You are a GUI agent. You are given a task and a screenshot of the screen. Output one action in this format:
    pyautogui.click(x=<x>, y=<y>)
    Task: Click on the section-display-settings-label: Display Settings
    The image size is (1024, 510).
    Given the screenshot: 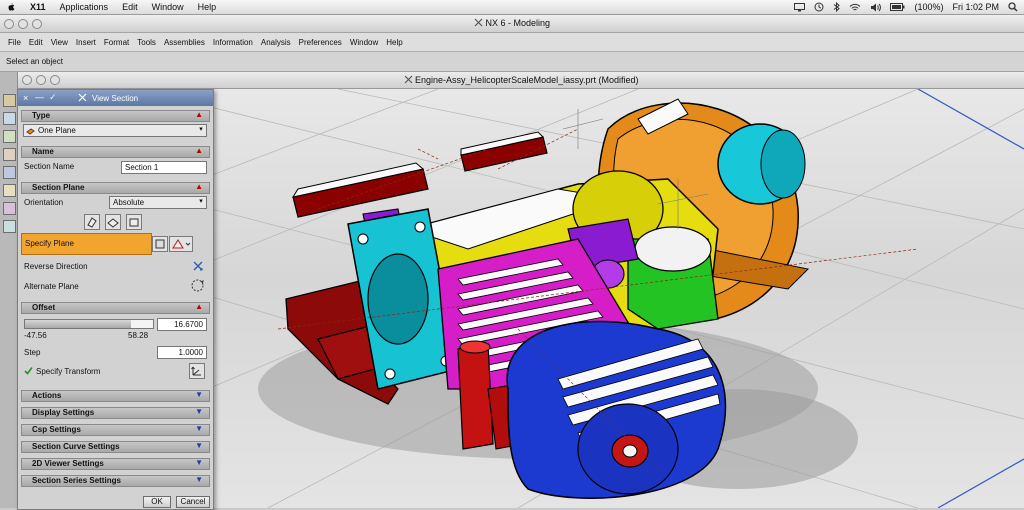 What is the action you would take?
    pyautogui.click(x=63, y=412)
    